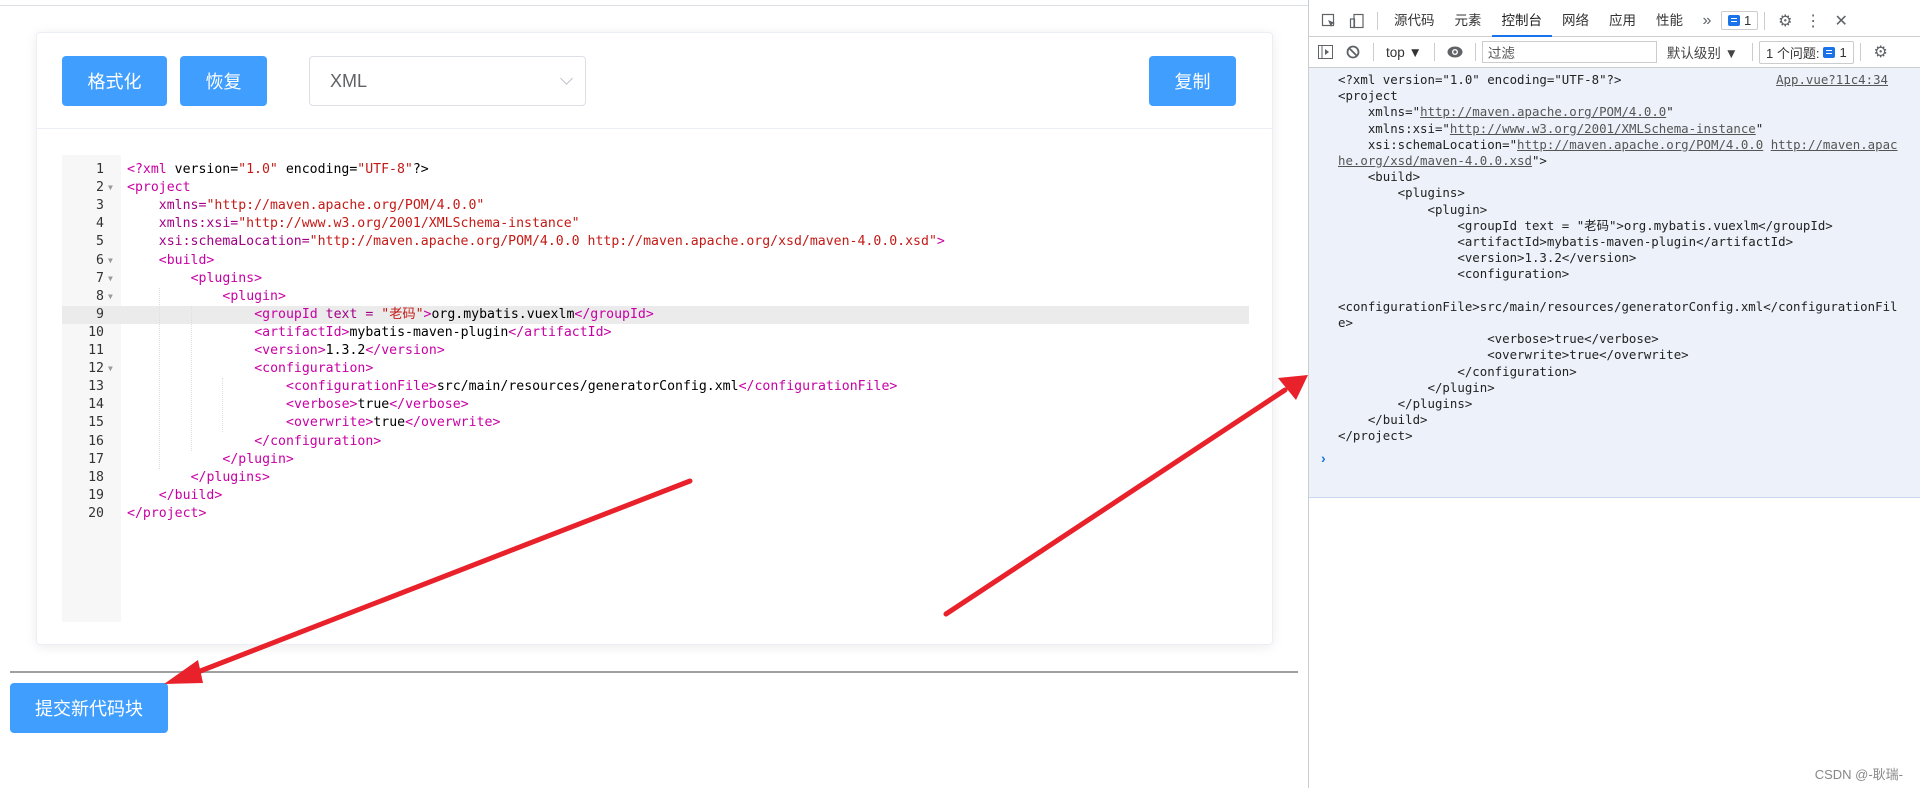 Image resolution: width=1920 pixels, height=788 pixels. I want to click on line-number: 18, so click(96, 477).